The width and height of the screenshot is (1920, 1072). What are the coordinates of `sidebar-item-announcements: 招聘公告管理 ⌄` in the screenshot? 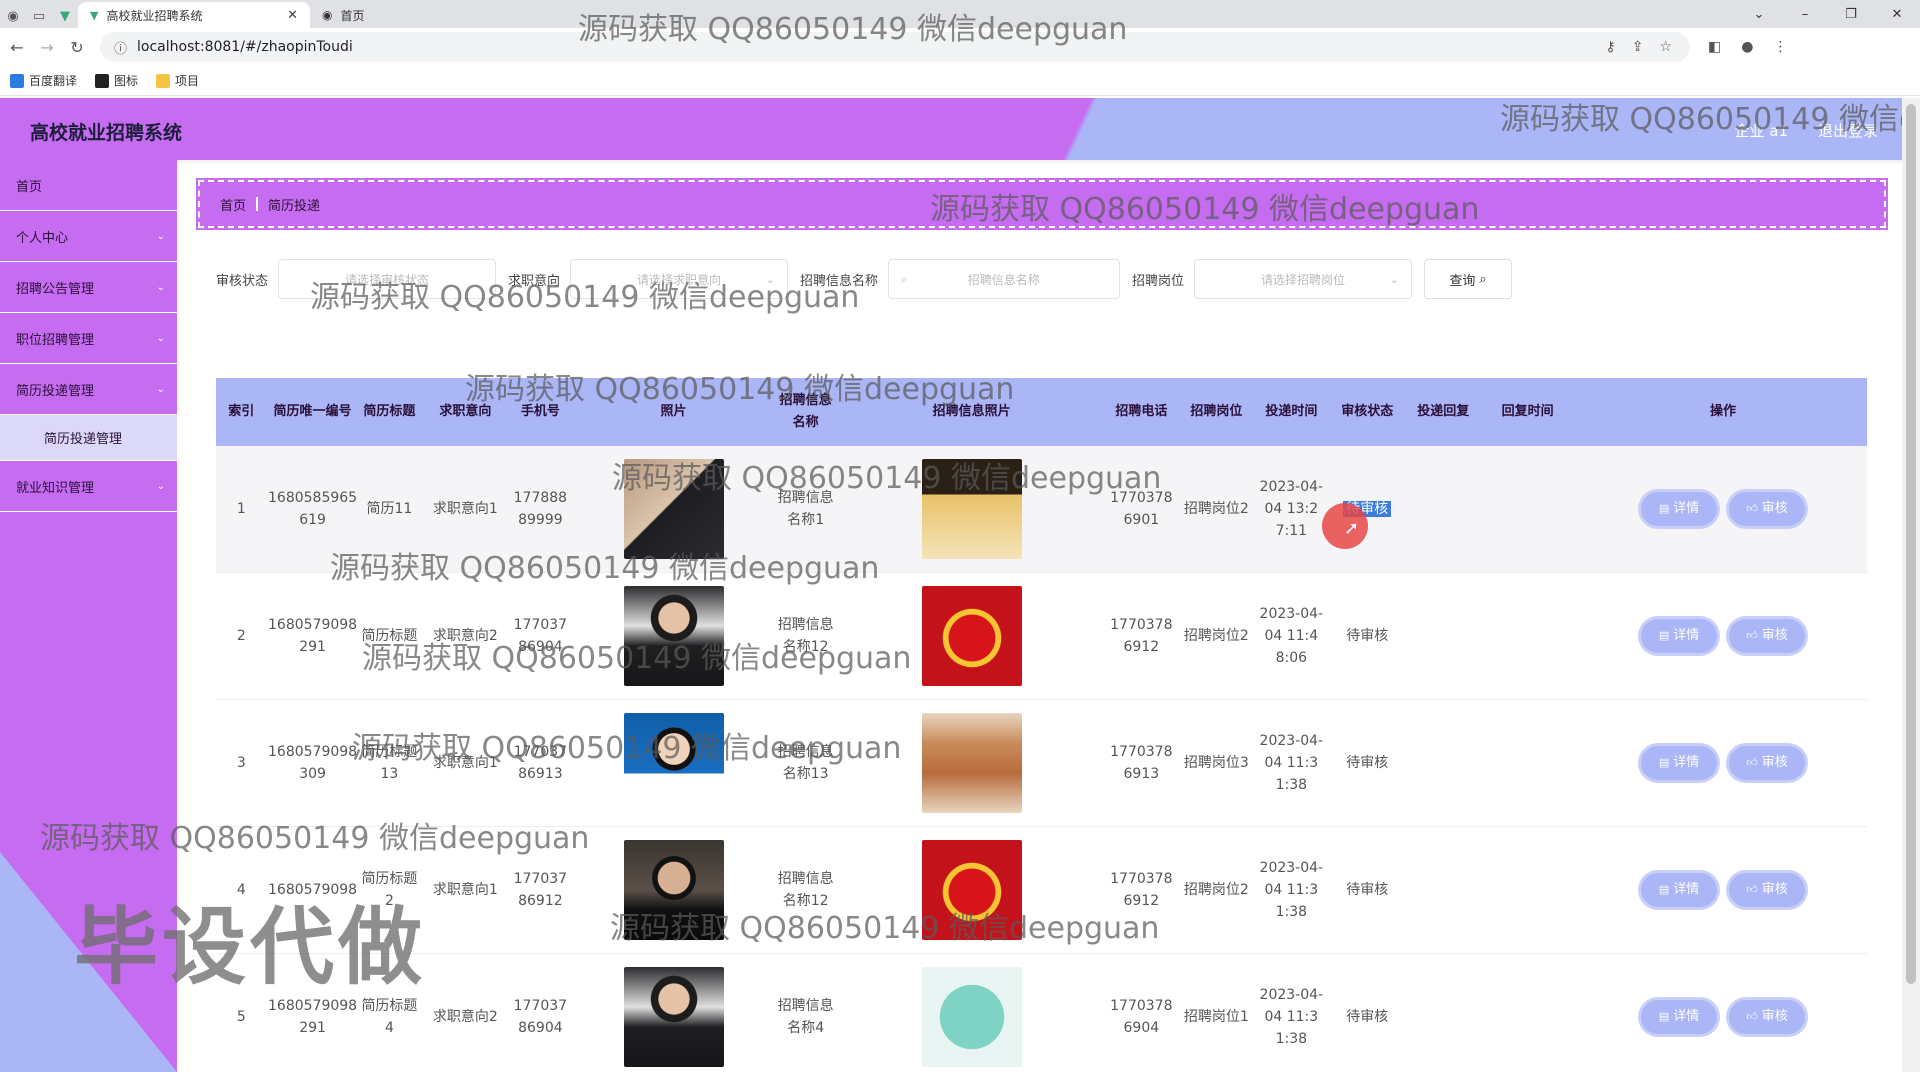 It's located at (88, 287).